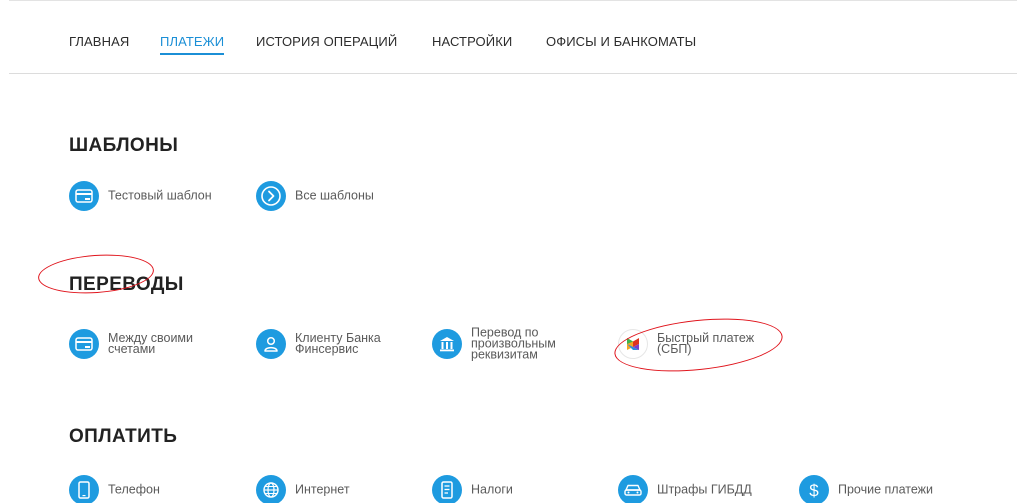 The height and width of the screenshot is (503, 1017). I want to click on pay-item-label: Штрафы ГИБДД, so click(704, 489).